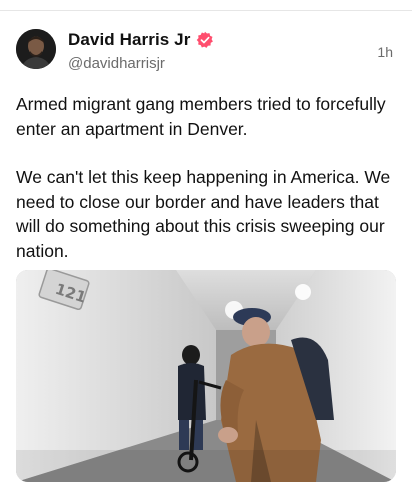  I want to click on author-display-name: David Harris Jr, so click(129, 40).